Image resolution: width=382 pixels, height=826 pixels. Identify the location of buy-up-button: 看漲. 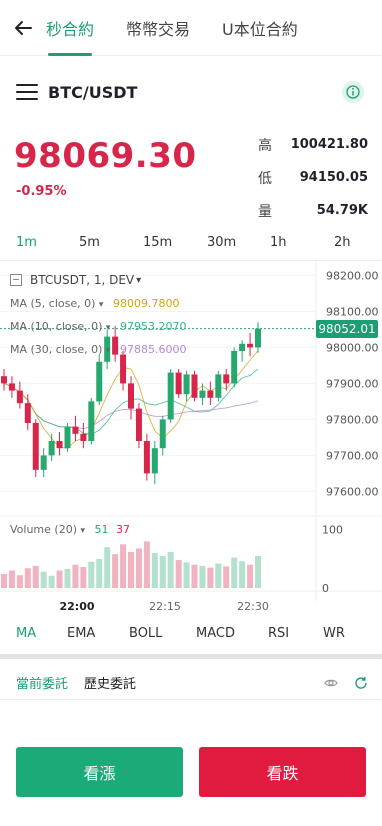
(99, 772).